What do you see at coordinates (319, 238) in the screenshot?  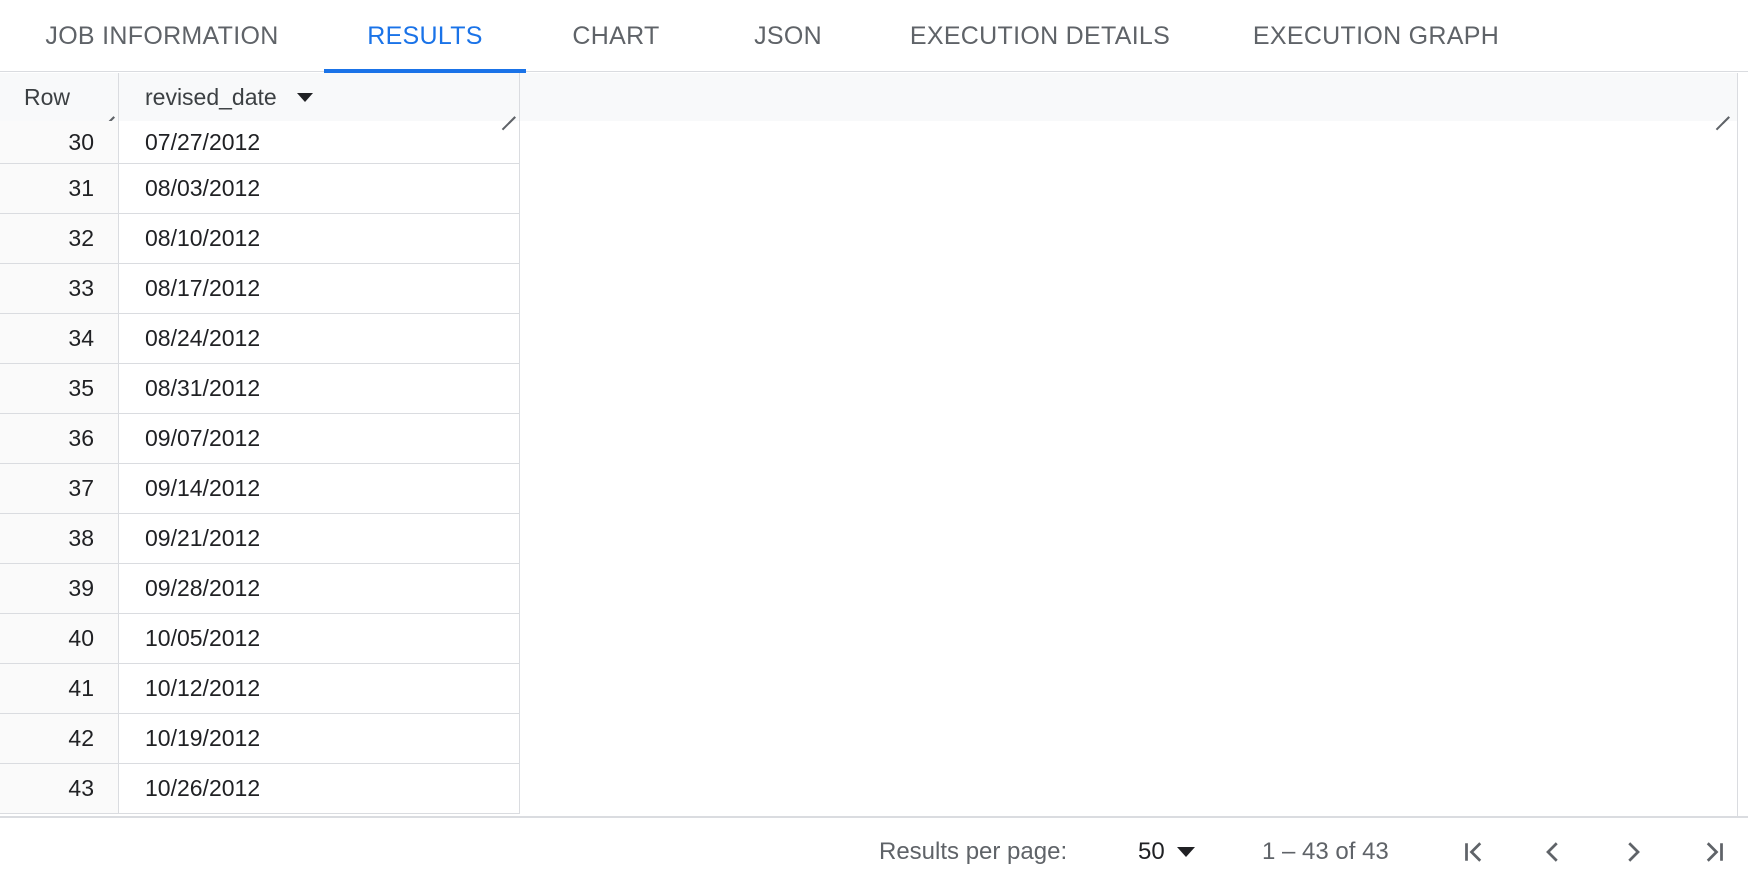 I see `revised-date-cell: 08/10/2012` at bounding box center [319, 238].